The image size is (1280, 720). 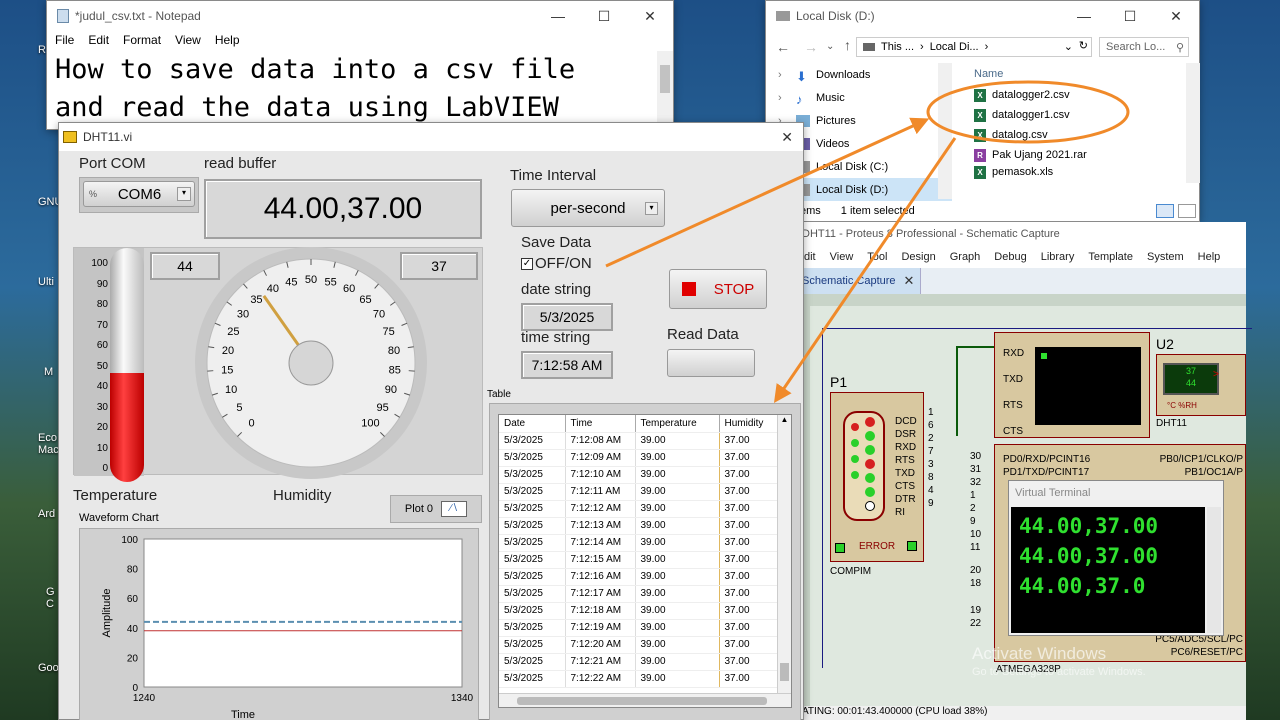 I want to click on menu-item: Tool, so click(x=877, y=257).